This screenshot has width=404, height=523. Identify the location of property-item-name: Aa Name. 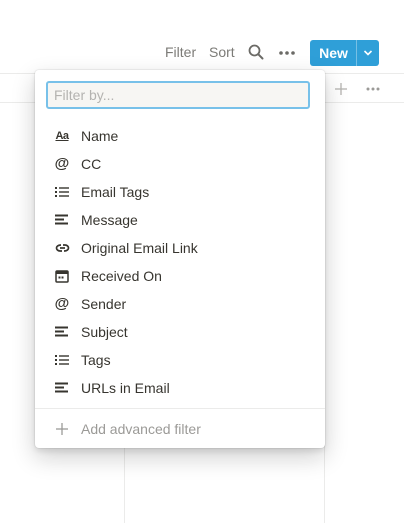
(180, 136).